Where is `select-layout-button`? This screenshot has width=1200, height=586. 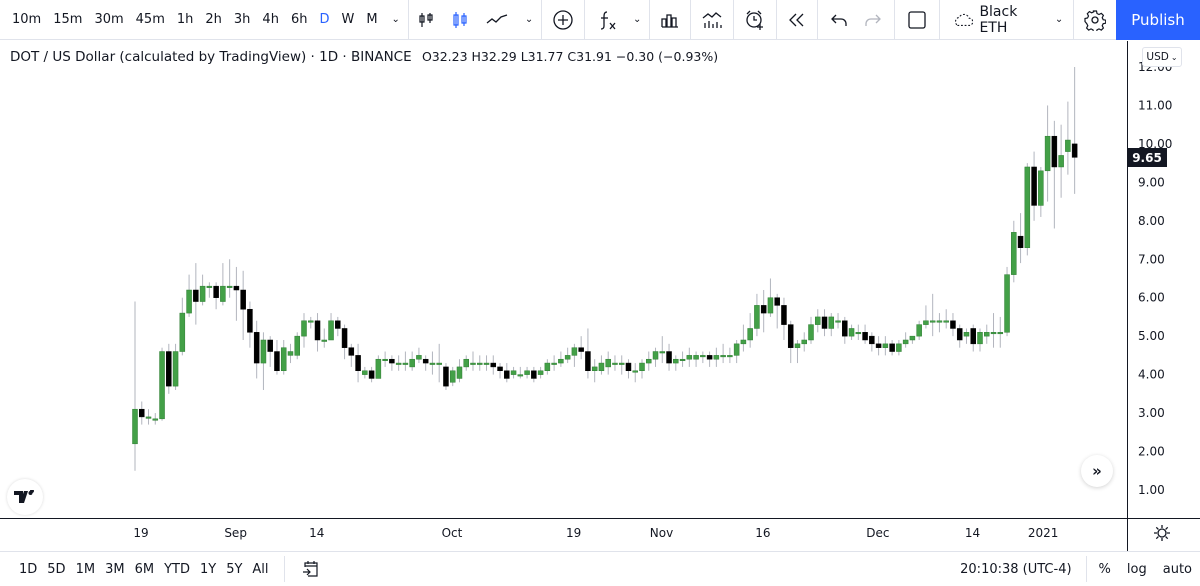
select-layout-button is located at coordinates (917, 20).